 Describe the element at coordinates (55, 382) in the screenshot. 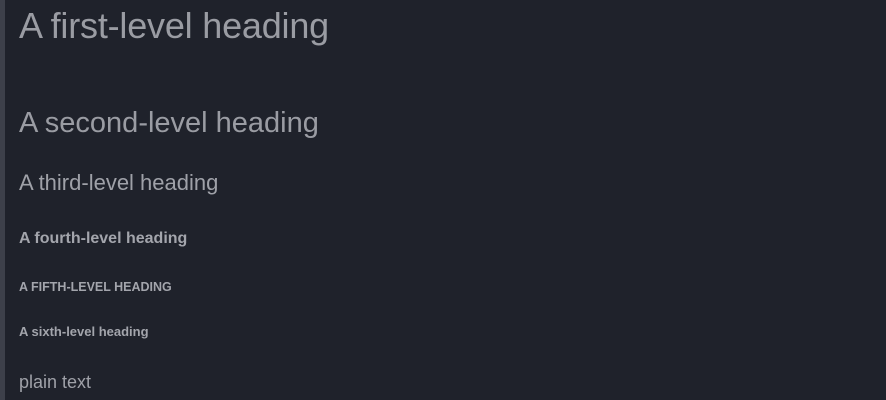

I see `plain-text-paragraph: plain text` at that location.